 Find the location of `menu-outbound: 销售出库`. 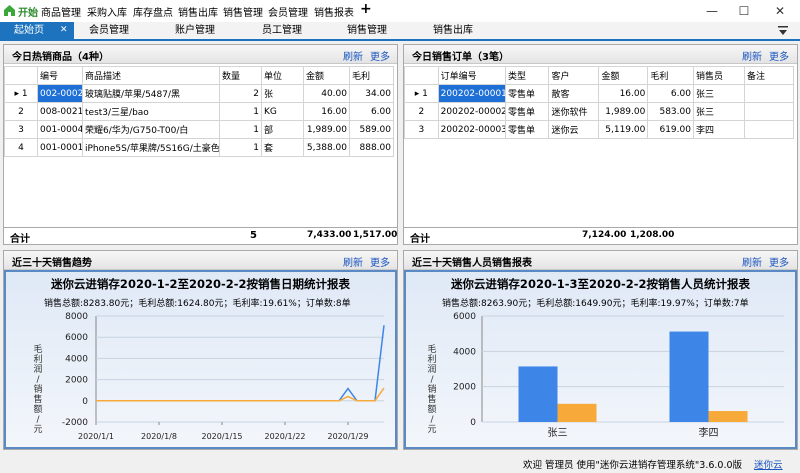

menu-outbound: 销售出库 is located at coordinates (198, 11).